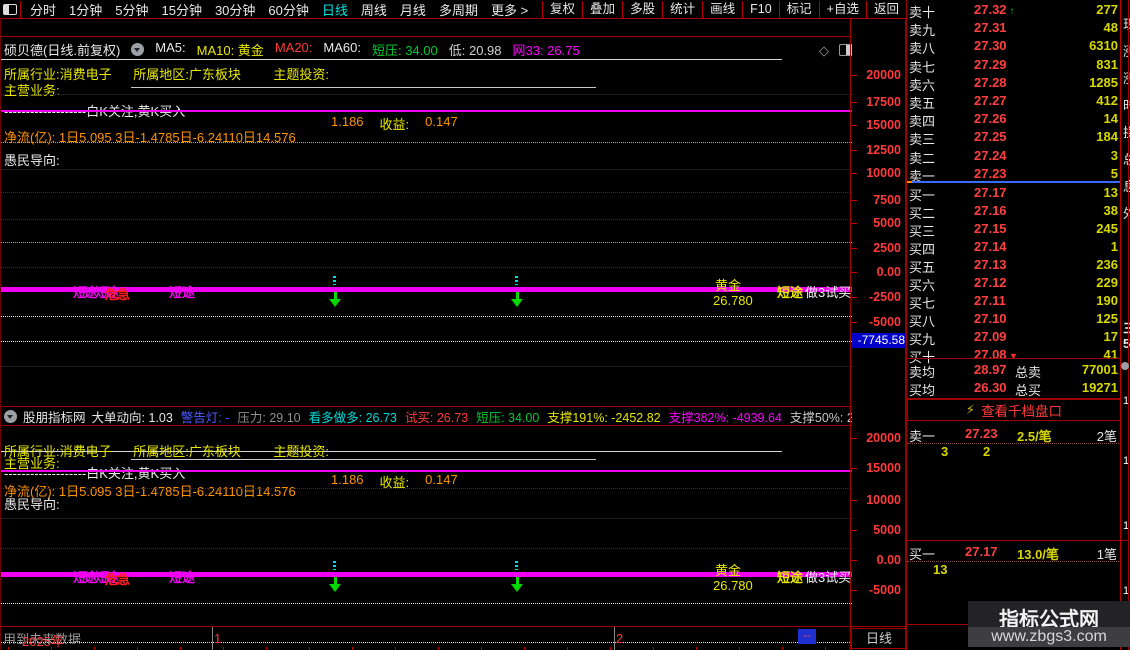  I want to click on sell-row-2: 卖二 27.24 3, so click(1014, 157).